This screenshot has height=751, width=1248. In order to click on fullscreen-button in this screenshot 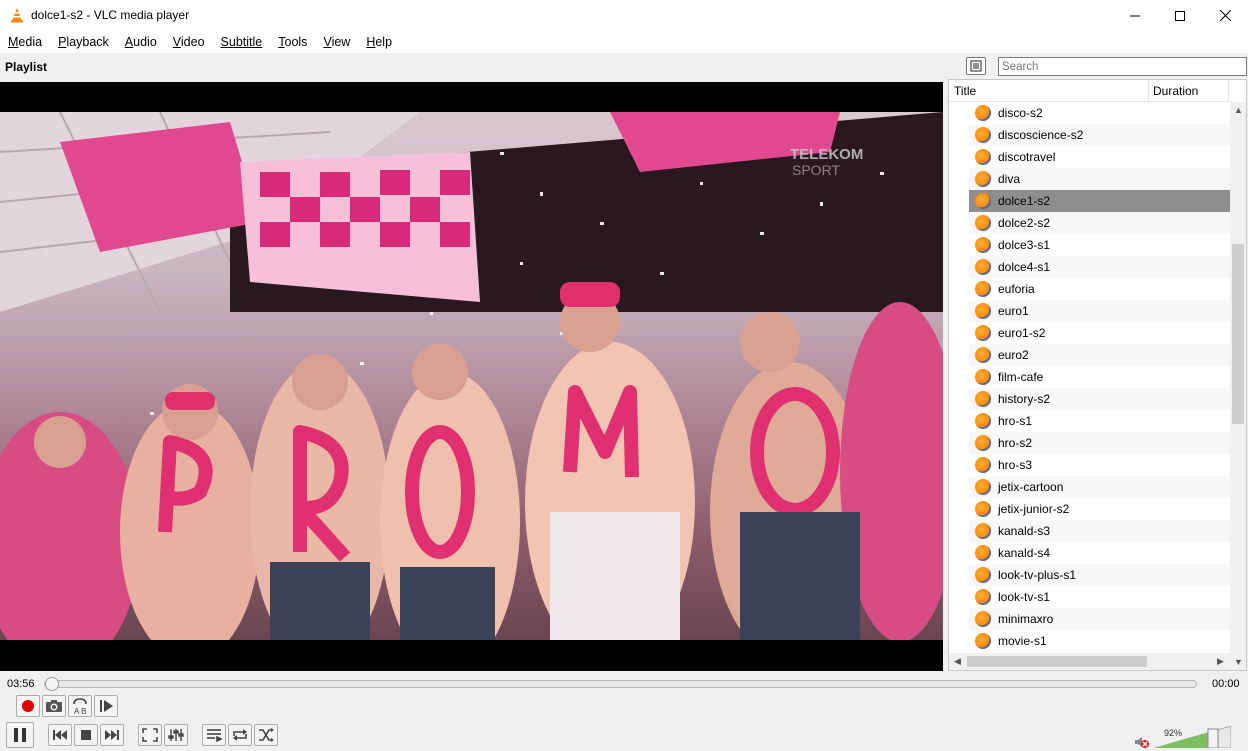, I will do `click(150, 735)`.